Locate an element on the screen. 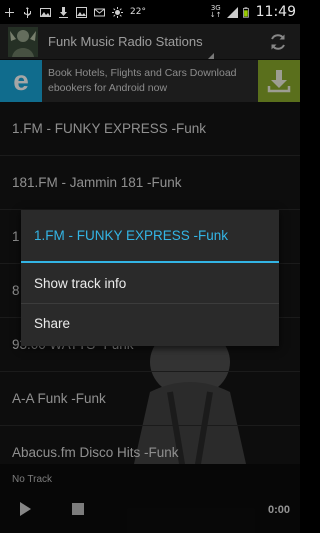 This screenshot has height=533, width=320. show-track-info-option: Show track info is located at coordinates (150, 283).